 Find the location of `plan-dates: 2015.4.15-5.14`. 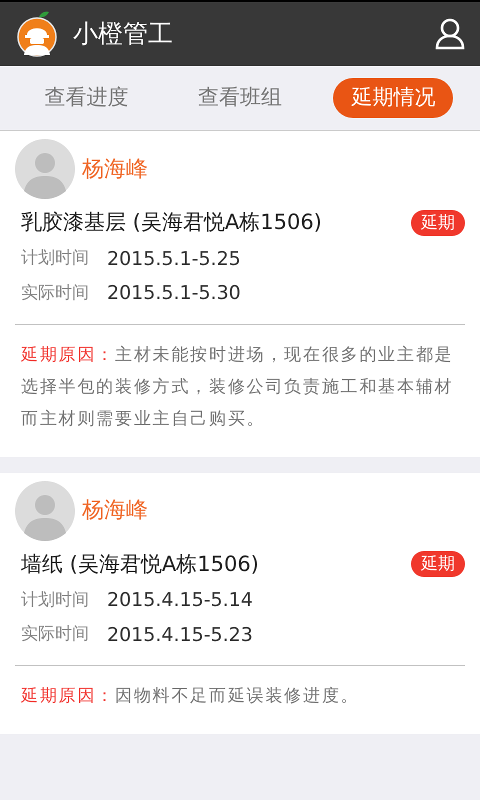

plan-dates: 2015.4.15-5.14 is located at coordinates (180, 600).